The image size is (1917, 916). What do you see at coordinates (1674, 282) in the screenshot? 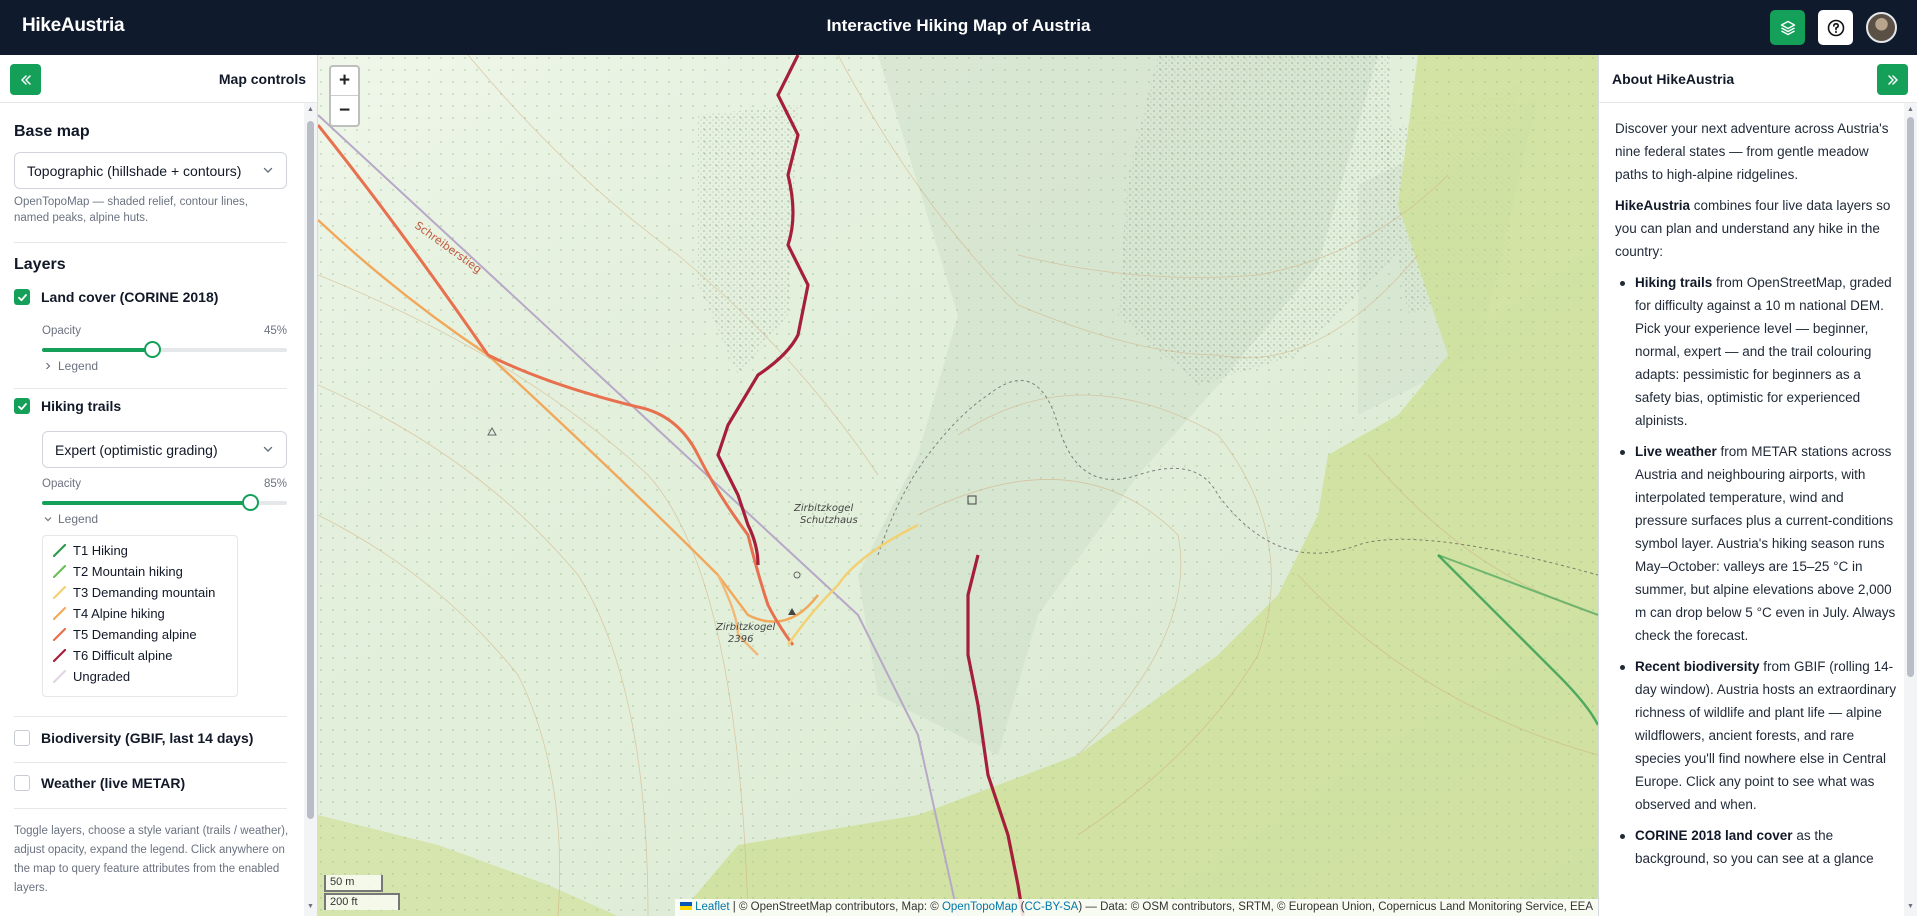
I see `feature-title: Hiking trails` at bounding box center [1674, 282].